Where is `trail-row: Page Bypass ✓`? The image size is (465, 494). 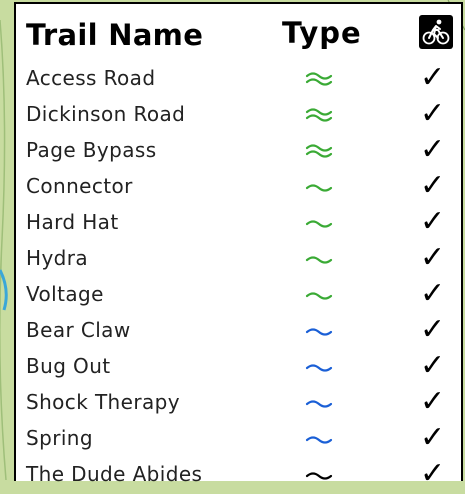
trail-row: Page Bypass ✓ is located at coordinates (238, 151).